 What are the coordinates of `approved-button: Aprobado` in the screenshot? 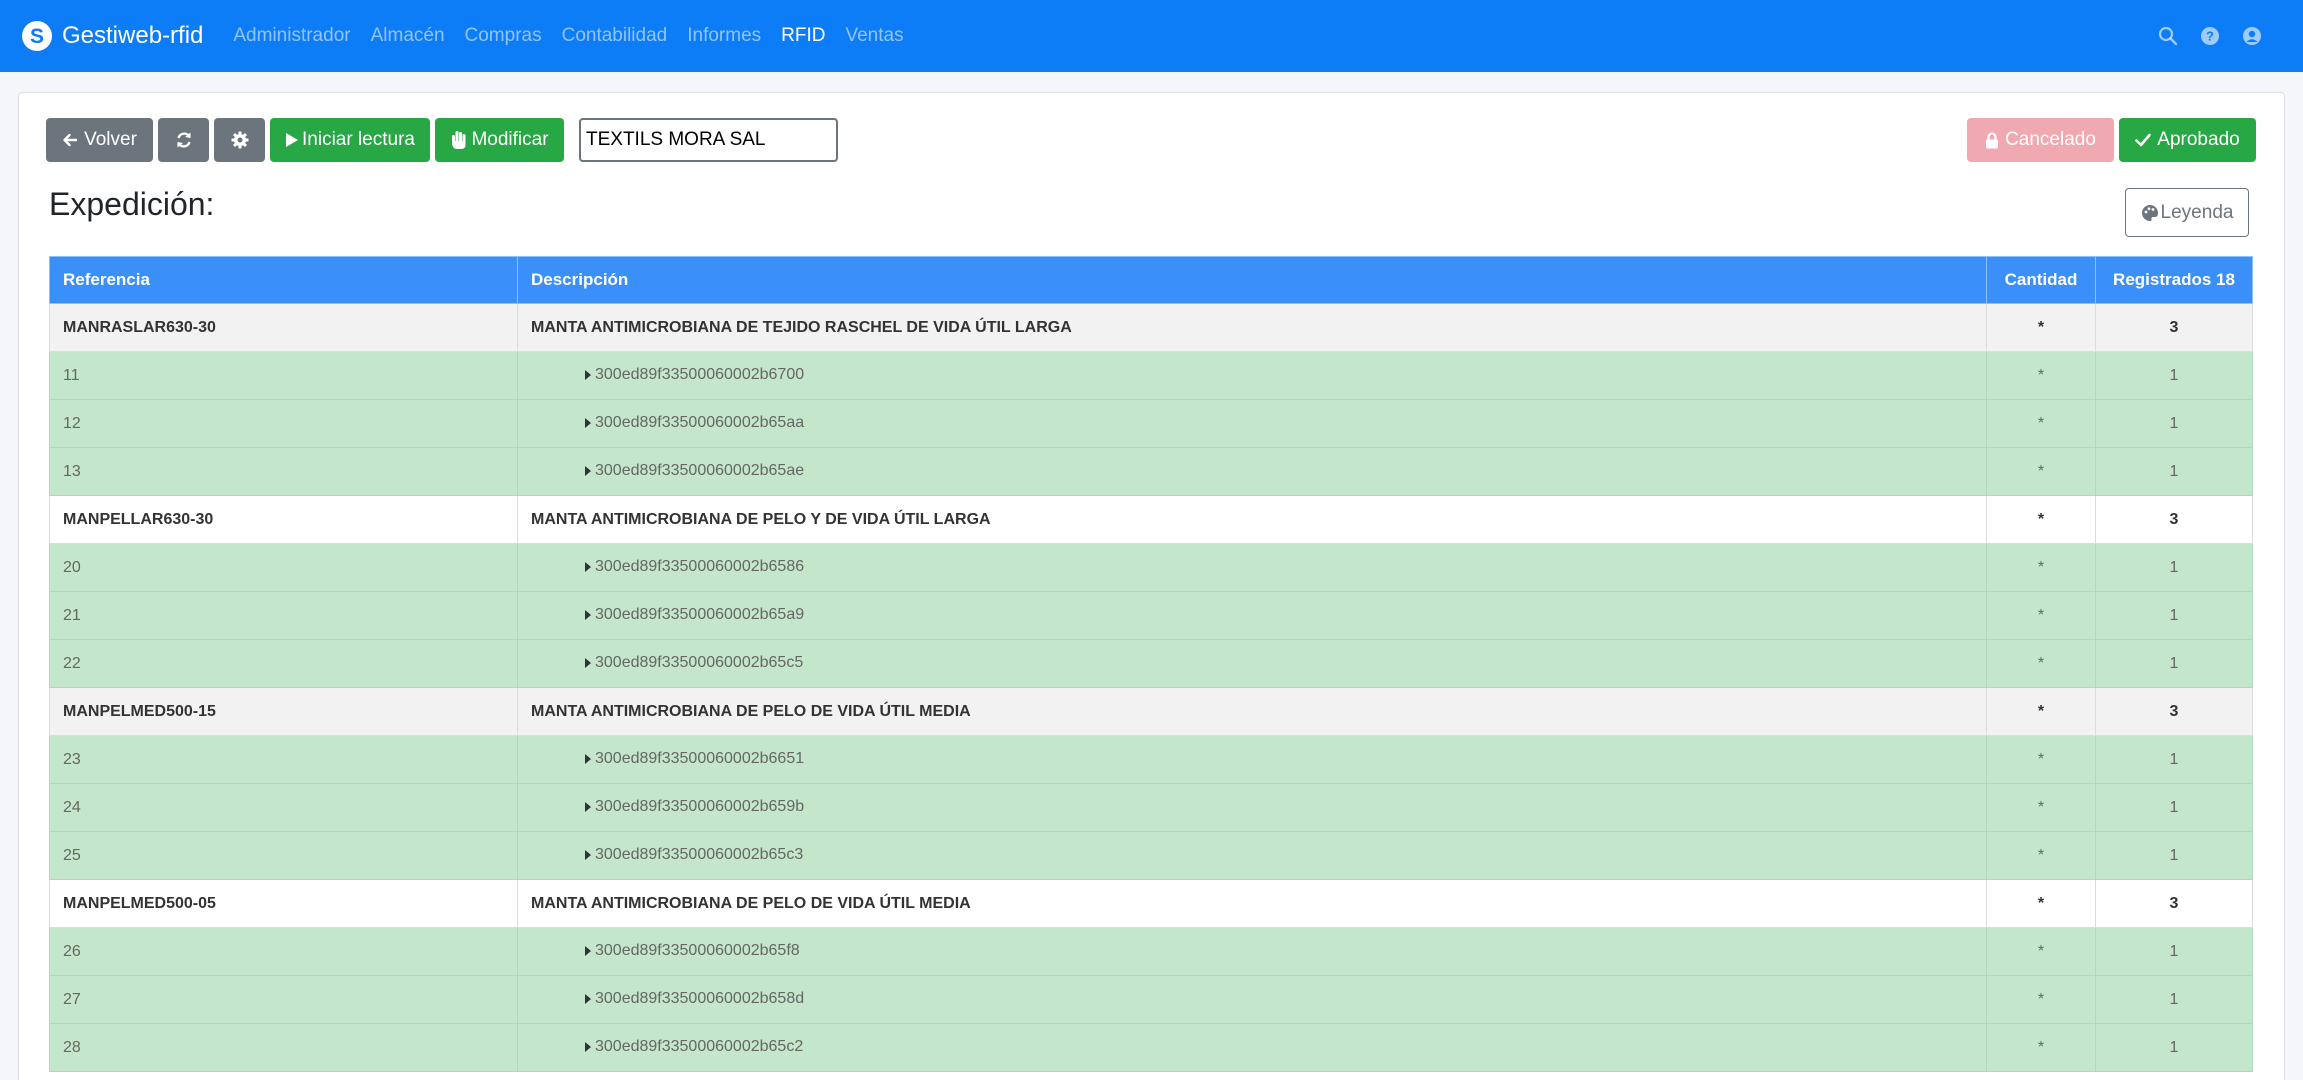 It's located at (2187, 140).